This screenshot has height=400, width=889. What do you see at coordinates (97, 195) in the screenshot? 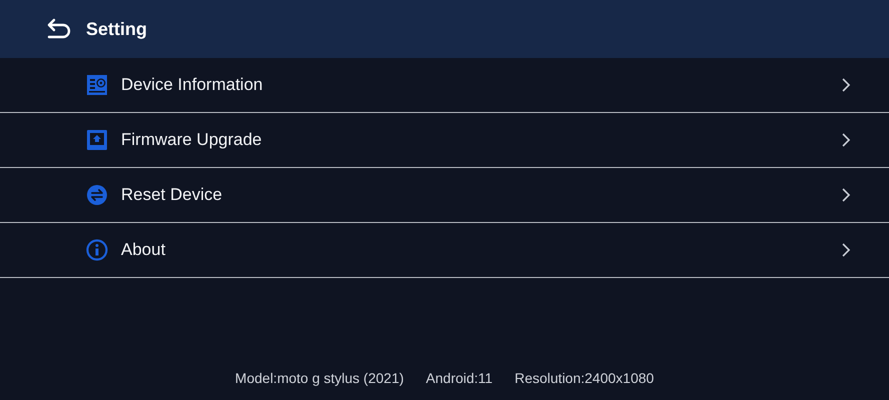
I see `swap-arrows-icon` at bounding box center [97, 195].